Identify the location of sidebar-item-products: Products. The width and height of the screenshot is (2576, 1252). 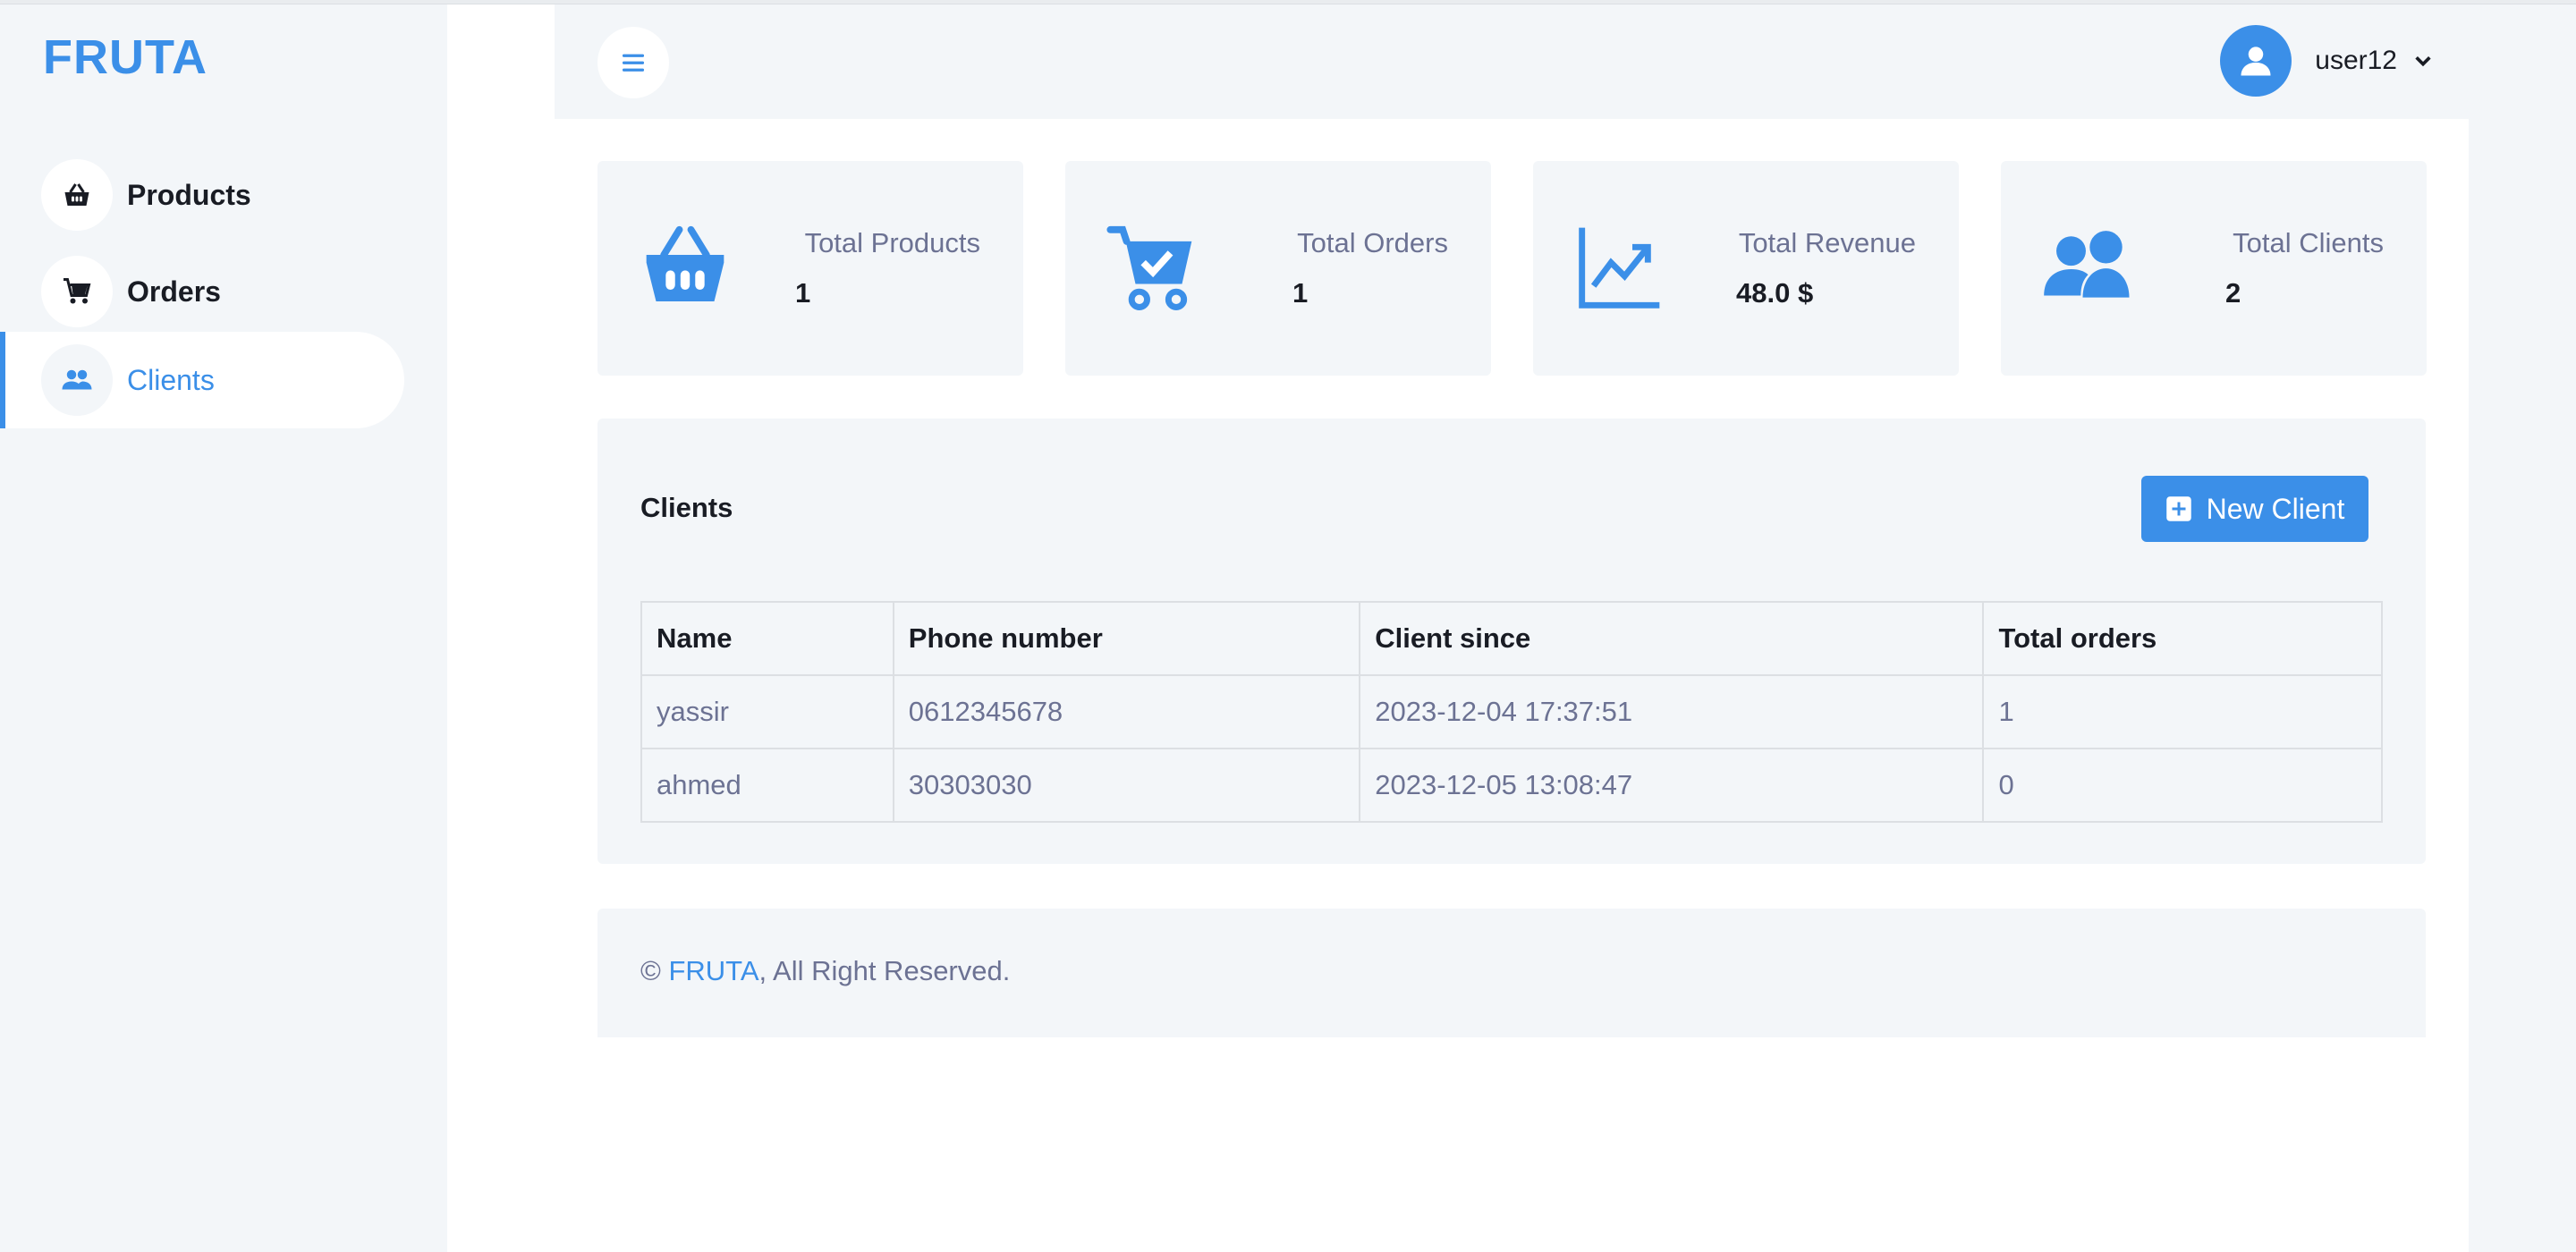
(202, 195).